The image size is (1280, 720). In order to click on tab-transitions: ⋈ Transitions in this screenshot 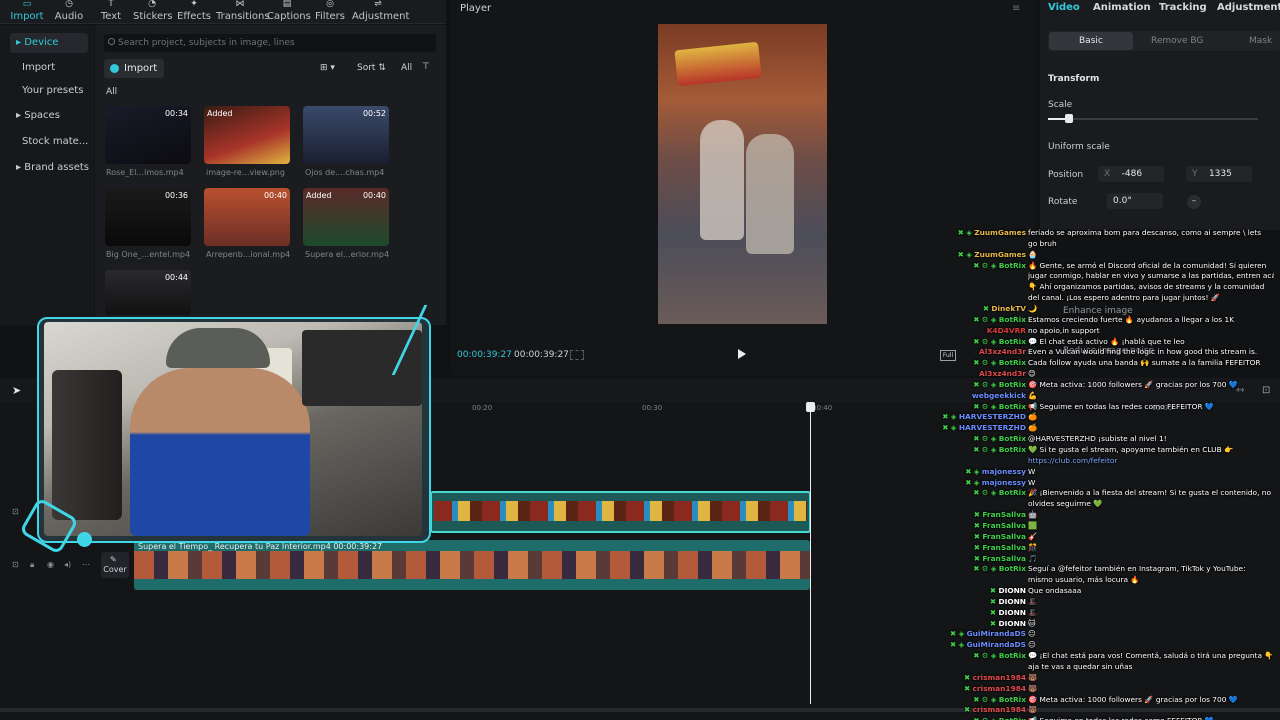, I will do `click(243, 12)`.